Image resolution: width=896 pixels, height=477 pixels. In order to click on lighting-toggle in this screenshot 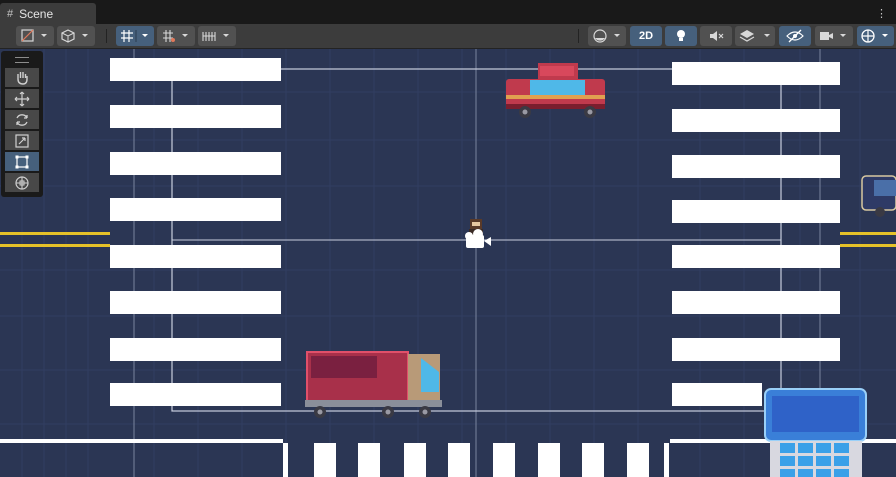, I will do `click(681, 36)`.